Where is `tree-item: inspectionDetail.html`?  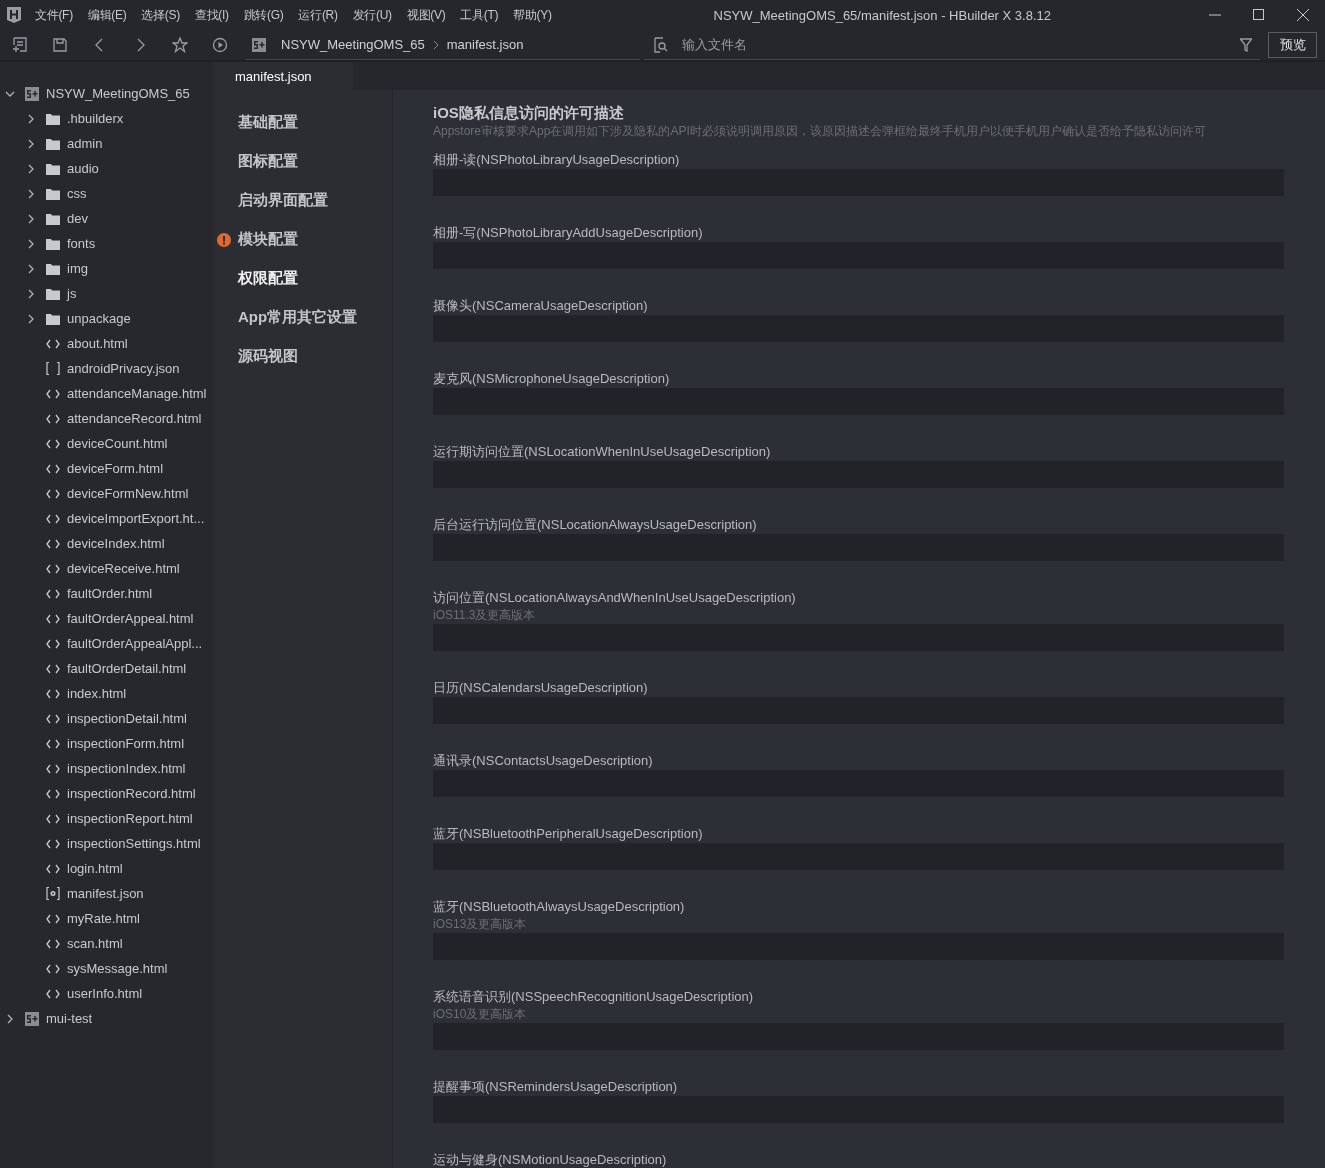 tree-item: inspectionDetail.html is located at coordinates (127, 718).